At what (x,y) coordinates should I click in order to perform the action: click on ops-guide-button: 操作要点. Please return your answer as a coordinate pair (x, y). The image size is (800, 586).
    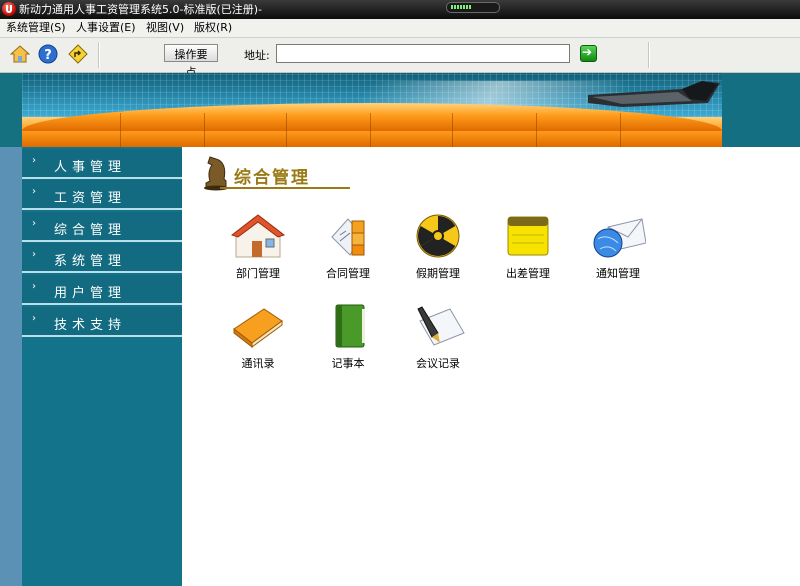
    Looking at the image, I should click on (191, 61).